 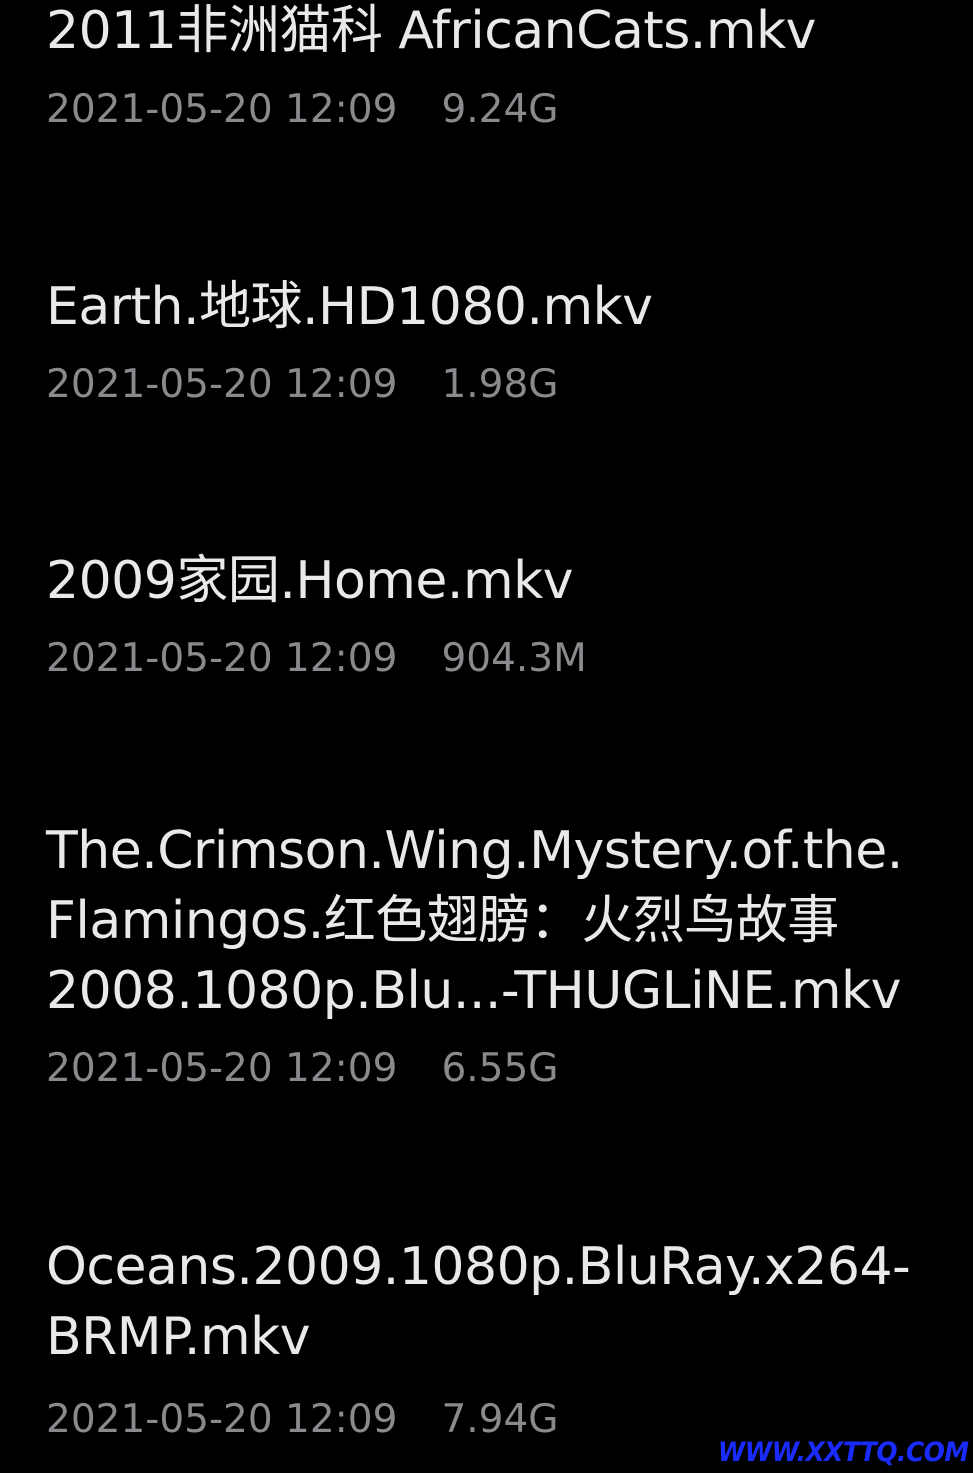 I want to click on file-size: 904.3M, so click(x=514, y=658).